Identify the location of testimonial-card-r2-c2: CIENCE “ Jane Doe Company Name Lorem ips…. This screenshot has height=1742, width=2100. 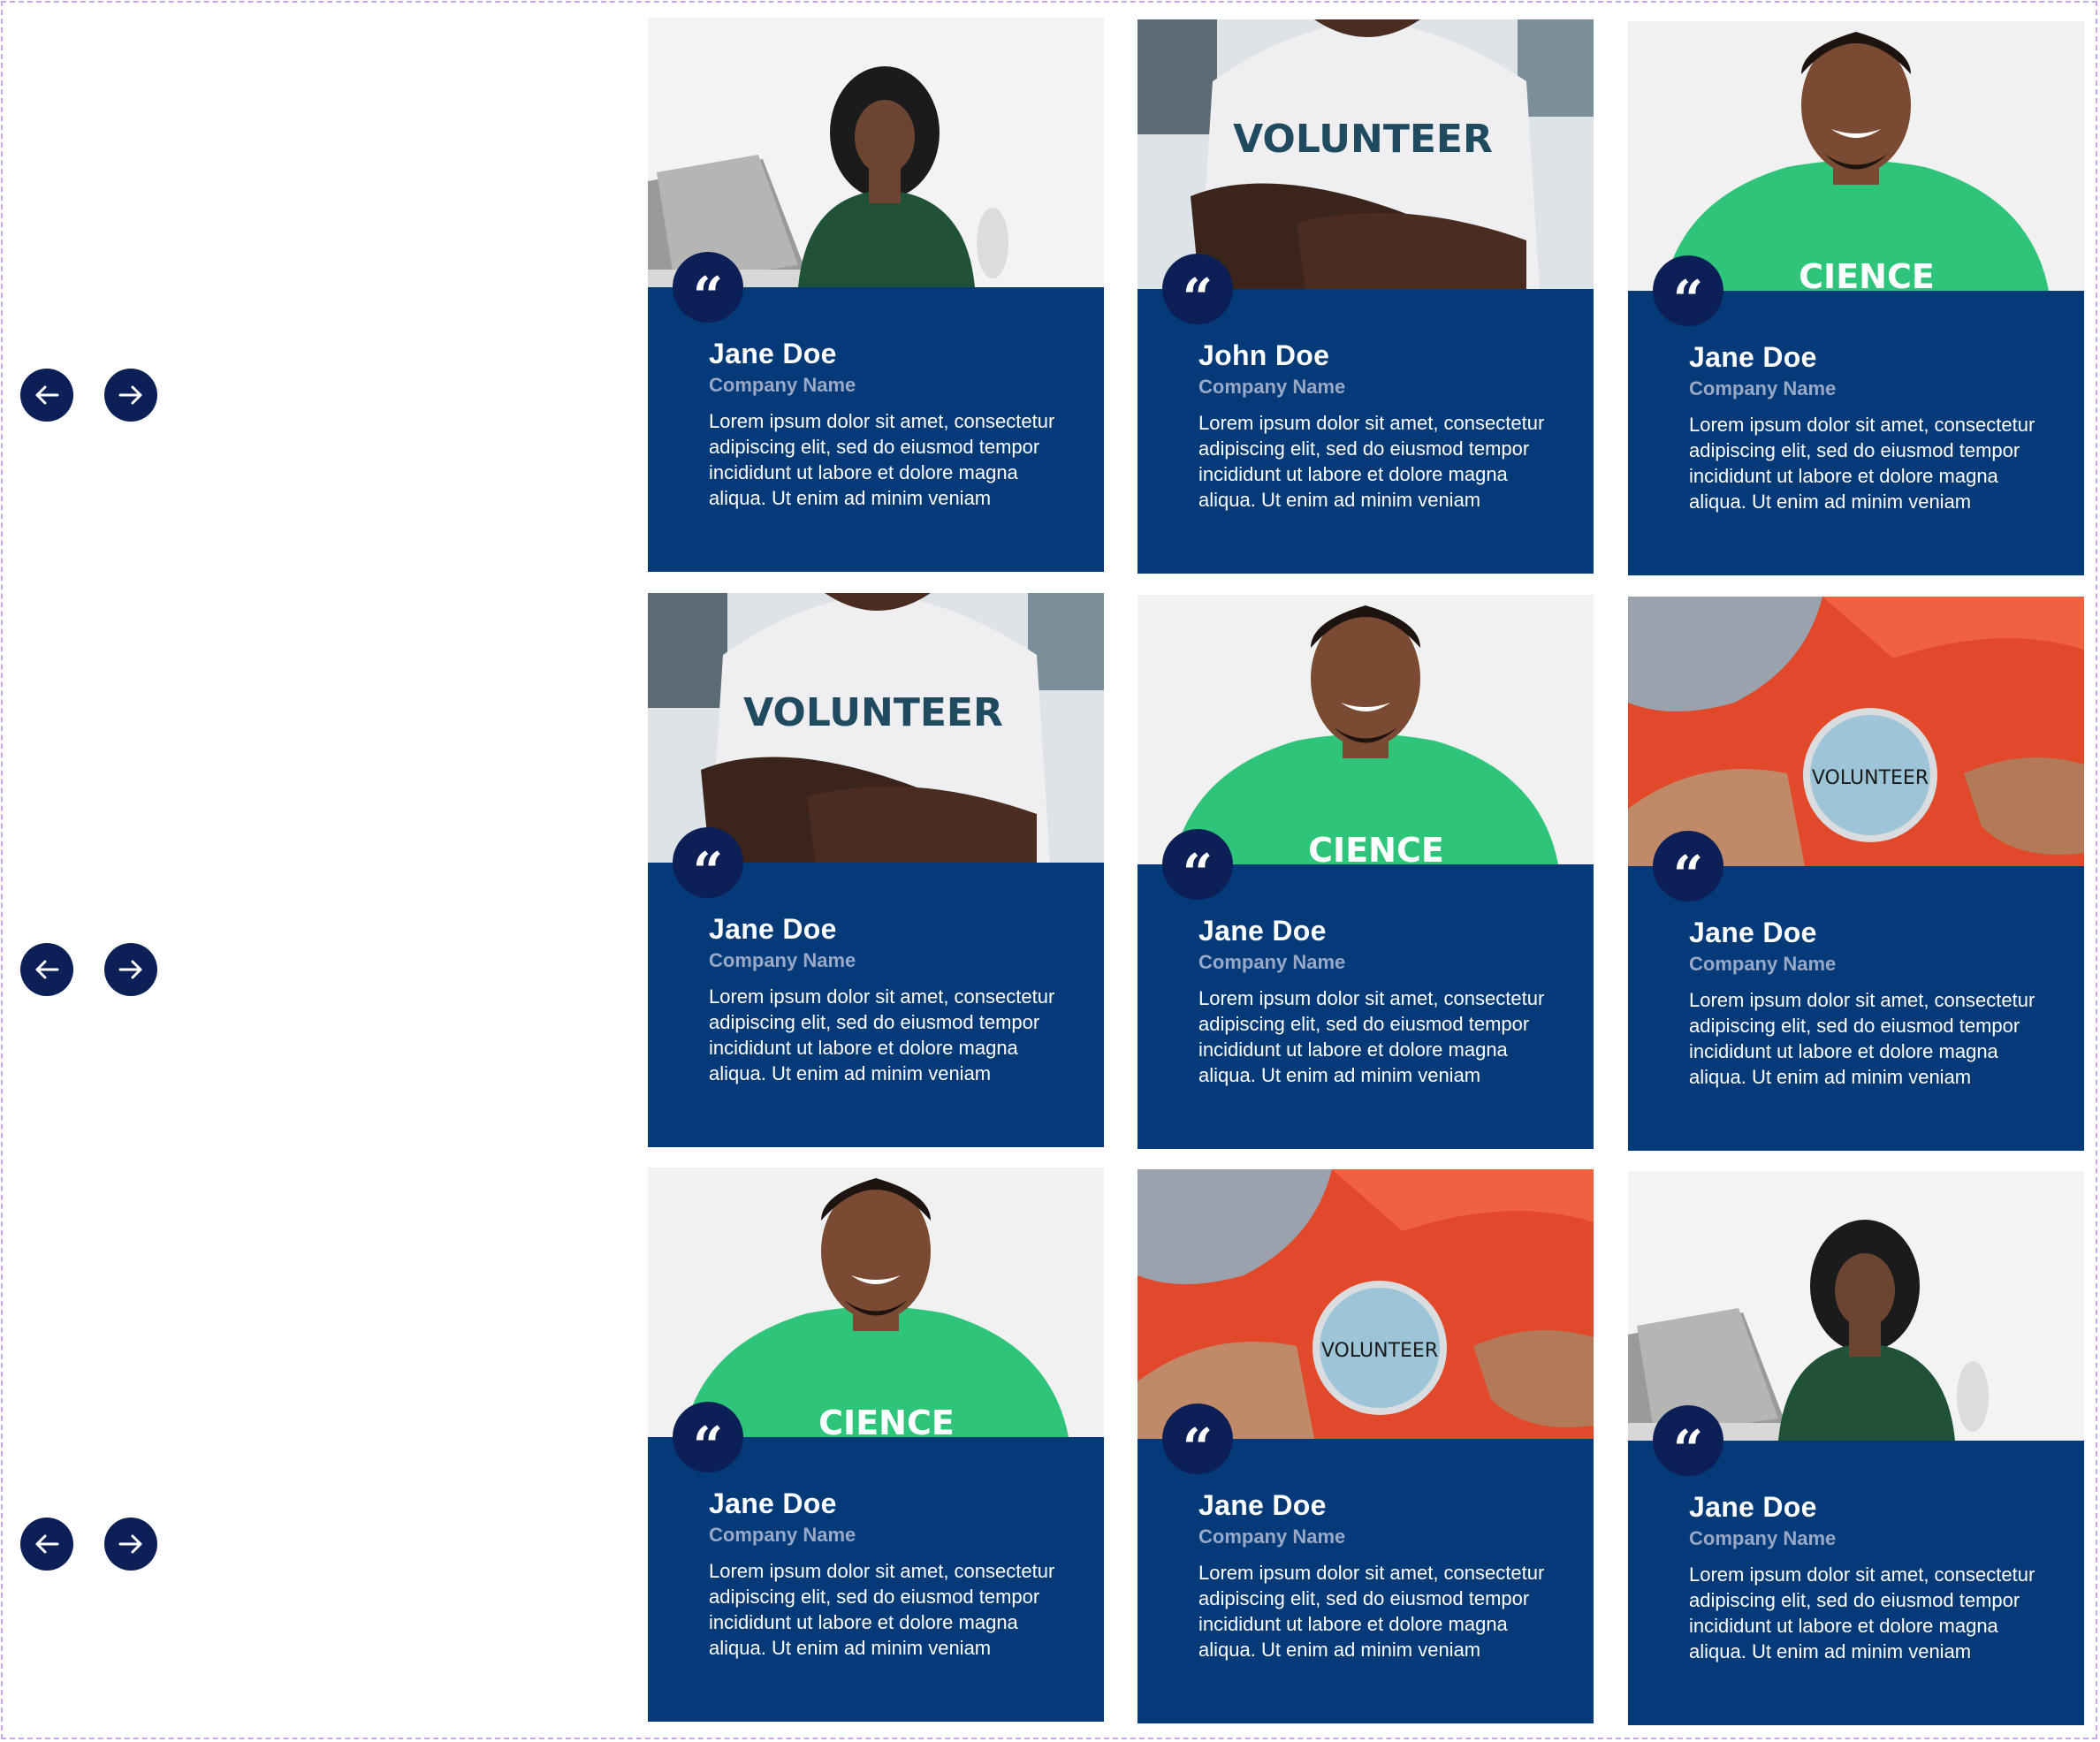
(1366, 872).